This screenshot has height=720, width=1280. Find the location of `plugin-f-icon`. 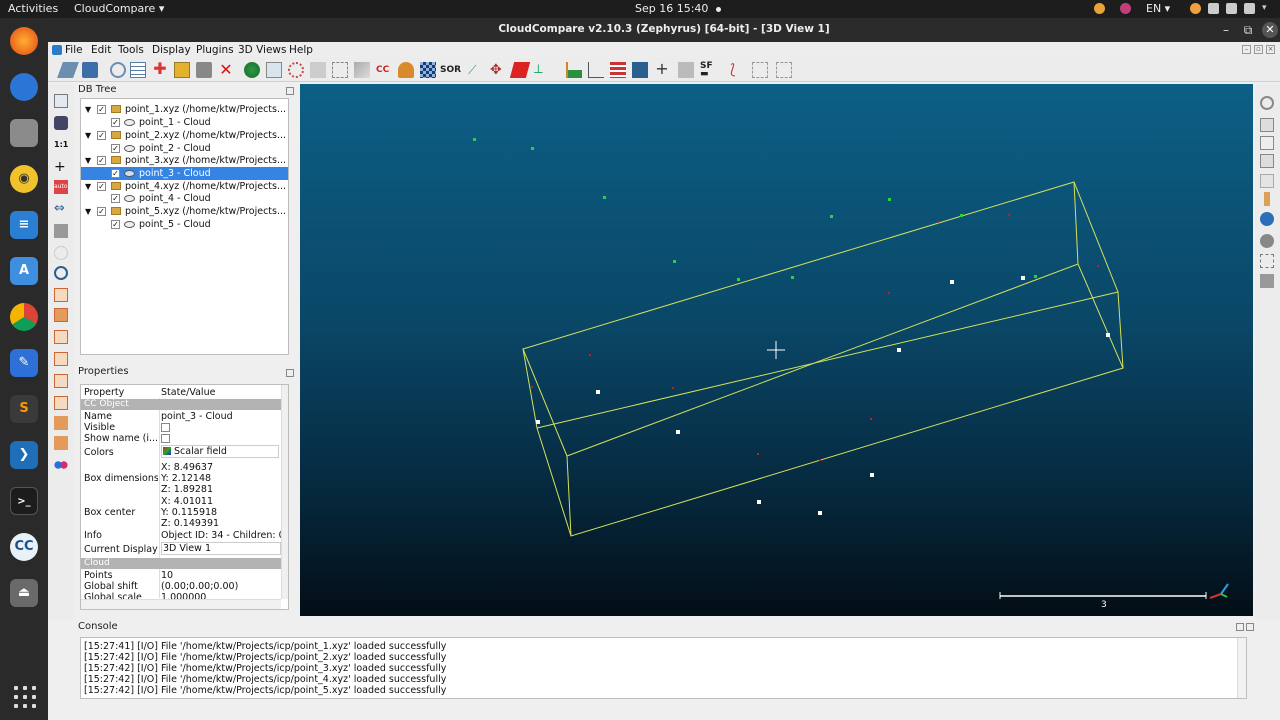

plugin-f-icon is located at coordinates (1267, 219).